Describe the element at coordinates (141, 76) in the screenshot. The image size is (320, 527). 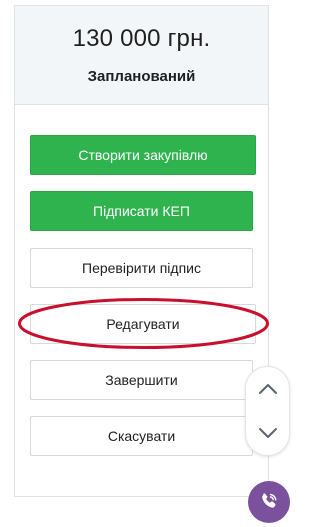
I see `plan-status: Запланований` at that location.